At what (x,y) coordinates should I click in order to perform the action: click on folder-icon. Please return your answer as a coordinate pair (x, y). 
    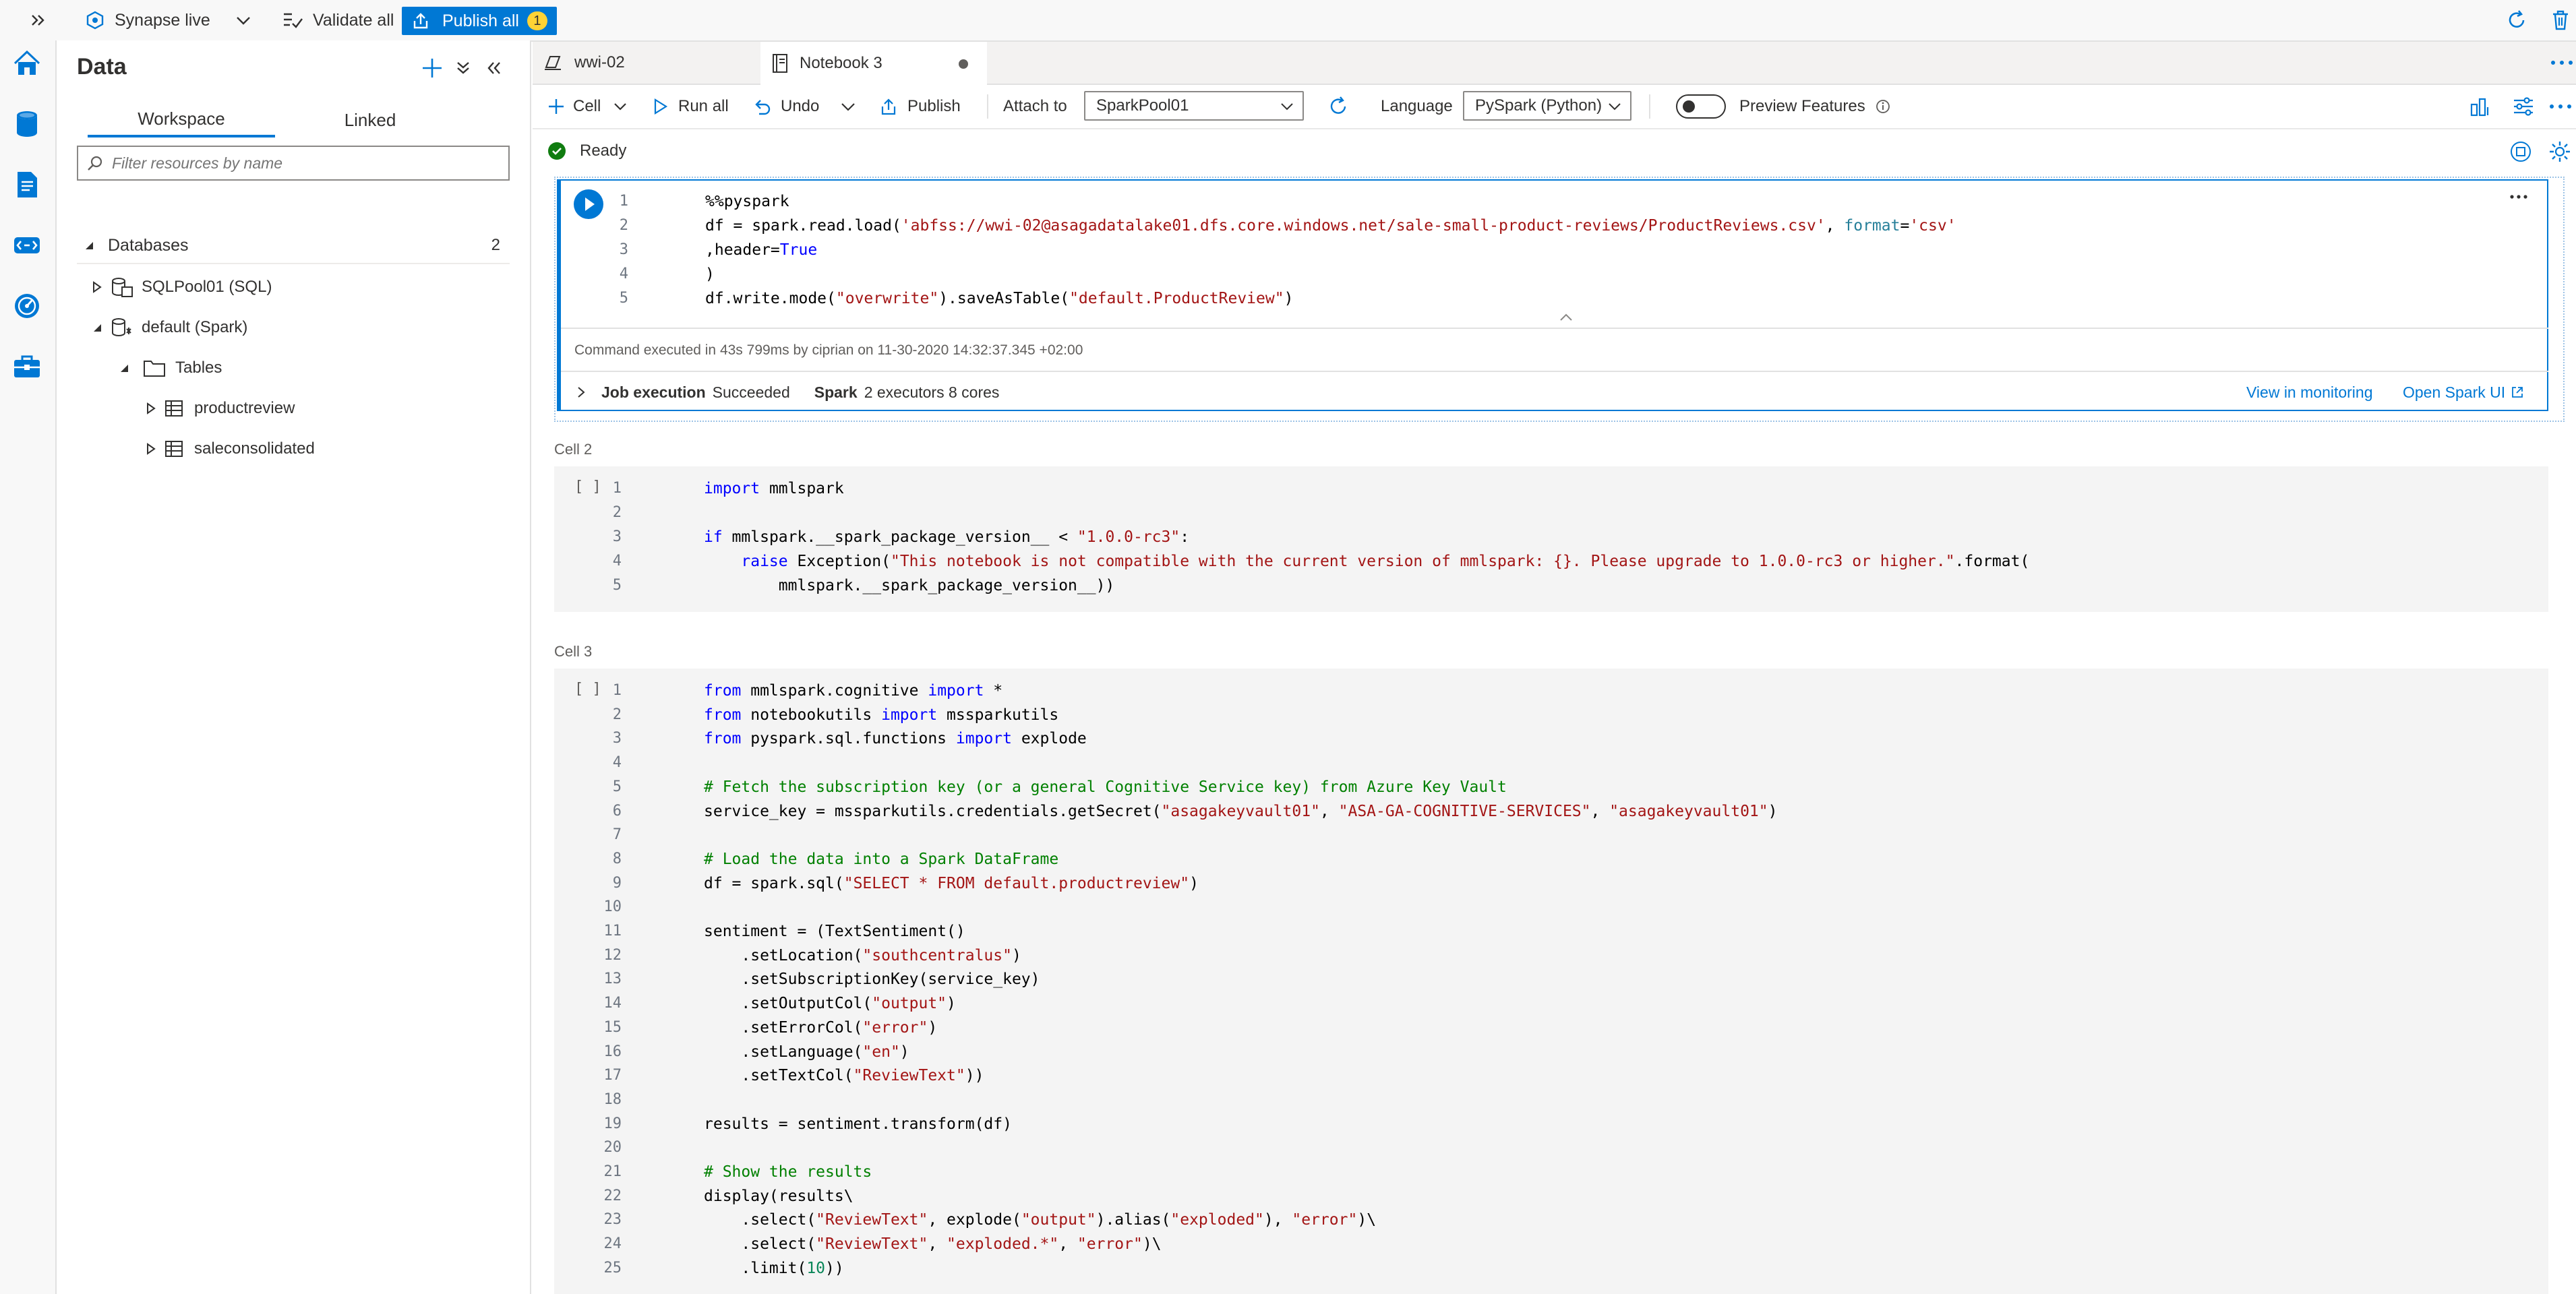
    Looking at the image, I should click on (154, 368).